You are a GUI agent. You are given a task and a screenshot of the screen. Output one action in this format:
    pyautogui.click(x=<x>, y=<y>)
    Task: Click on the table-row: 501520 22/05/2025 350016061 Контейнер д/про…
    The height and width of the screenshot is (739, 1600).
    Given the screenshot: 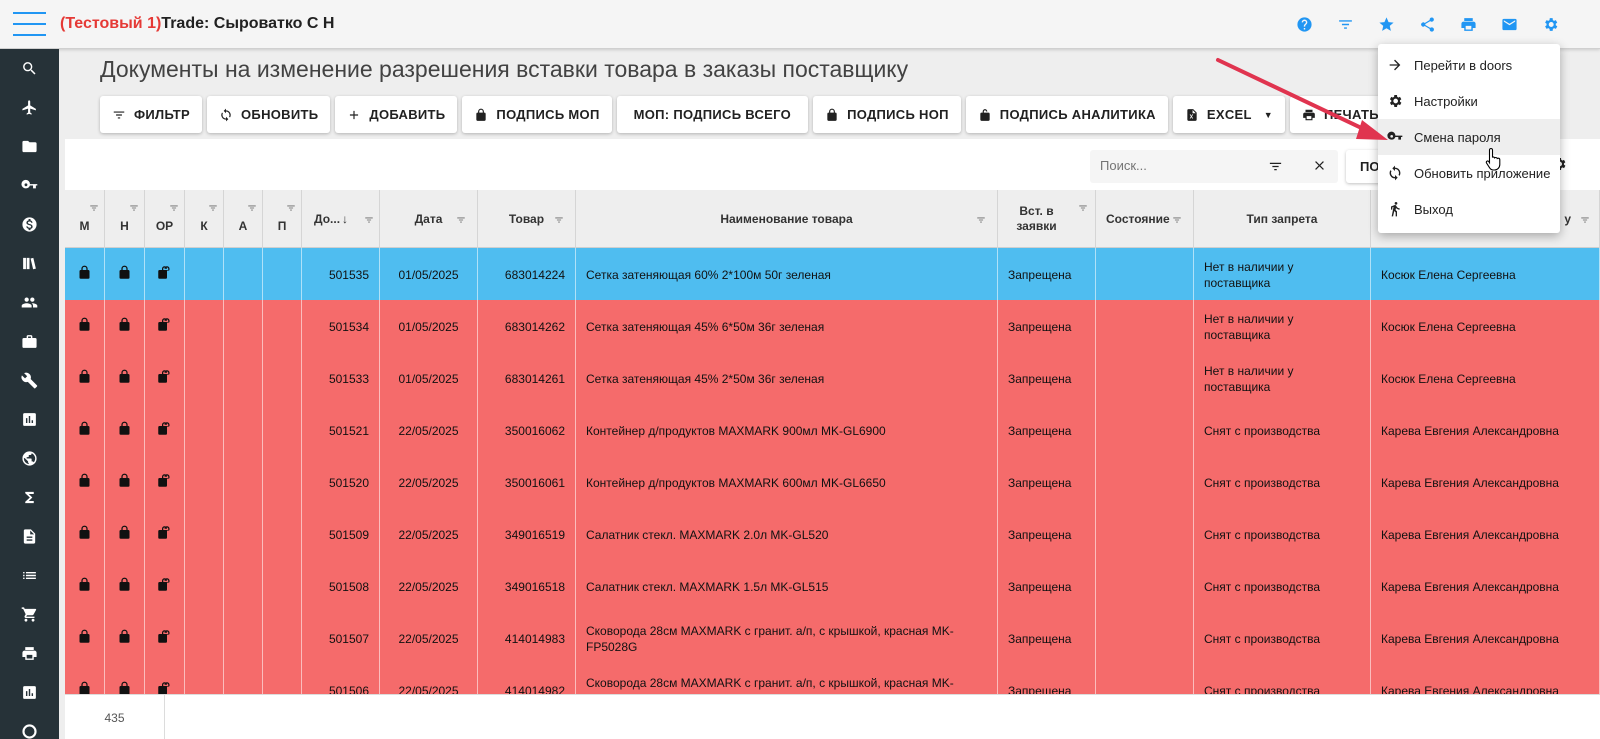 What is the action you would take?
    pyautogui.click(x=832, y=482)
    